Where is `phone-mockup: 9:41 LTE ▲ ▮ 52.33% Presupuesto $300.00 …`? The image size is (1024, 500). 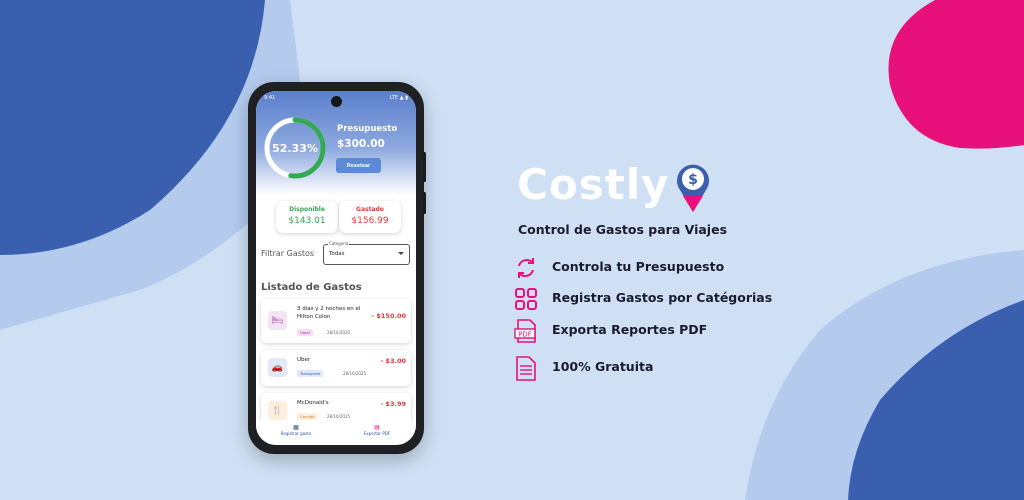
phone-mockup: 9:41 LTE ▲ ▮ 52.33% Presupuesto $300.00 … is located at coordinates (337, 268).